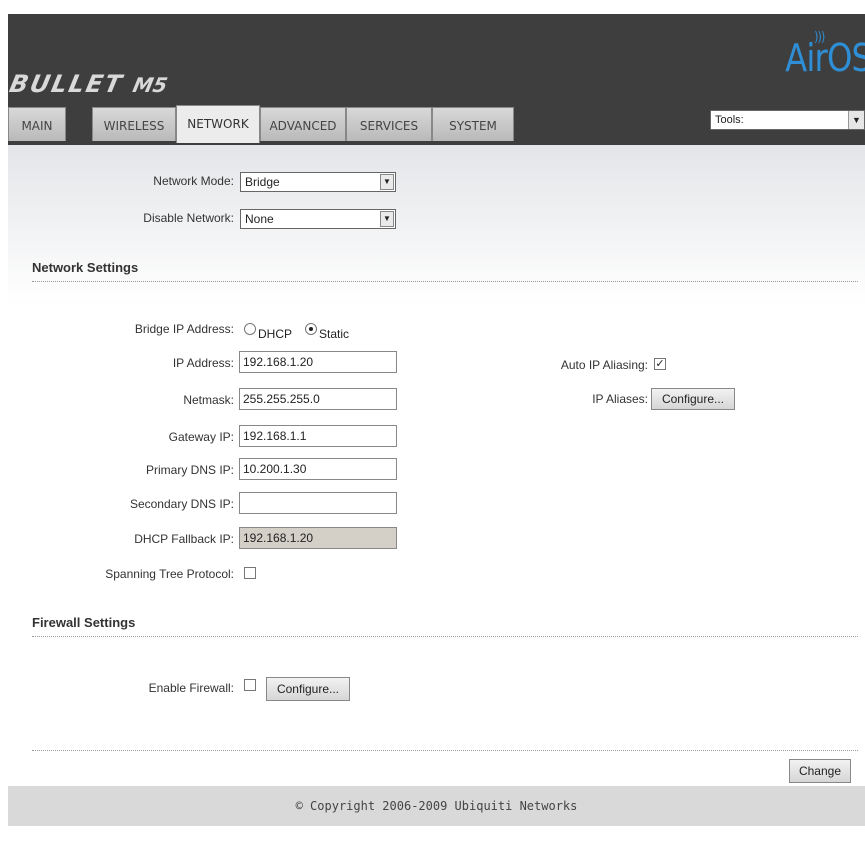 The width and height of the screenshot is (865, 850). Describe the element at coordinates (201, 437) in the screenshot. I see `gateway-label: Gateway IP:` at that location.